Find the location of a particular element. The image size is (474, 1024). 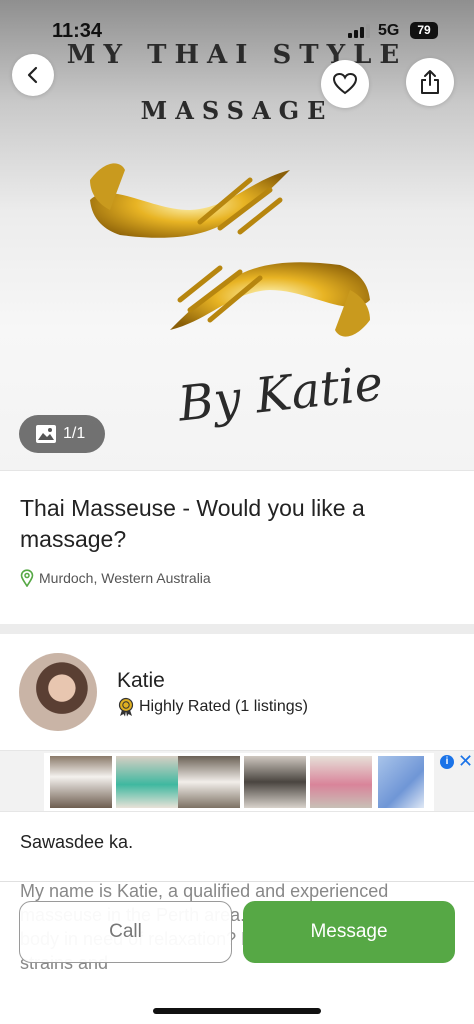

back-icon is located at coordinates (32, 75).